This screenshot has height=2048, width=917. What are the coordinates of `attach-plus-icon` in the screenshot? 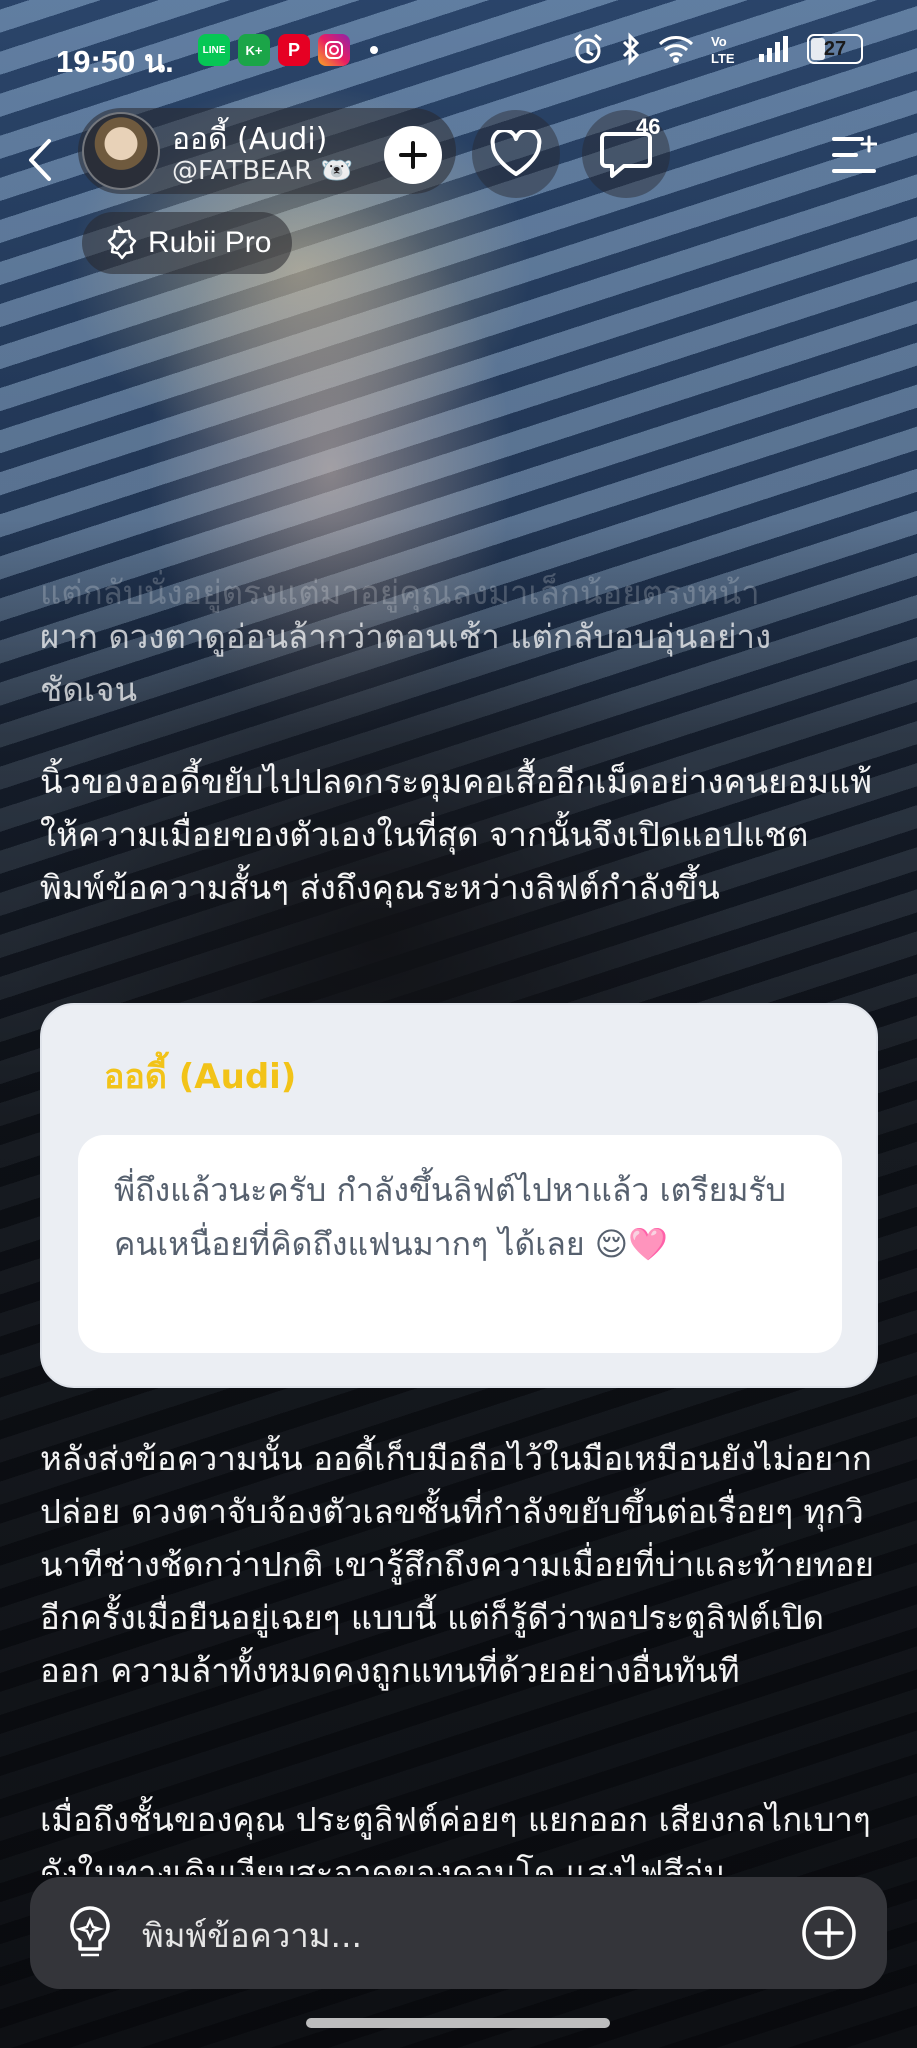 It's located at (829, 1933).